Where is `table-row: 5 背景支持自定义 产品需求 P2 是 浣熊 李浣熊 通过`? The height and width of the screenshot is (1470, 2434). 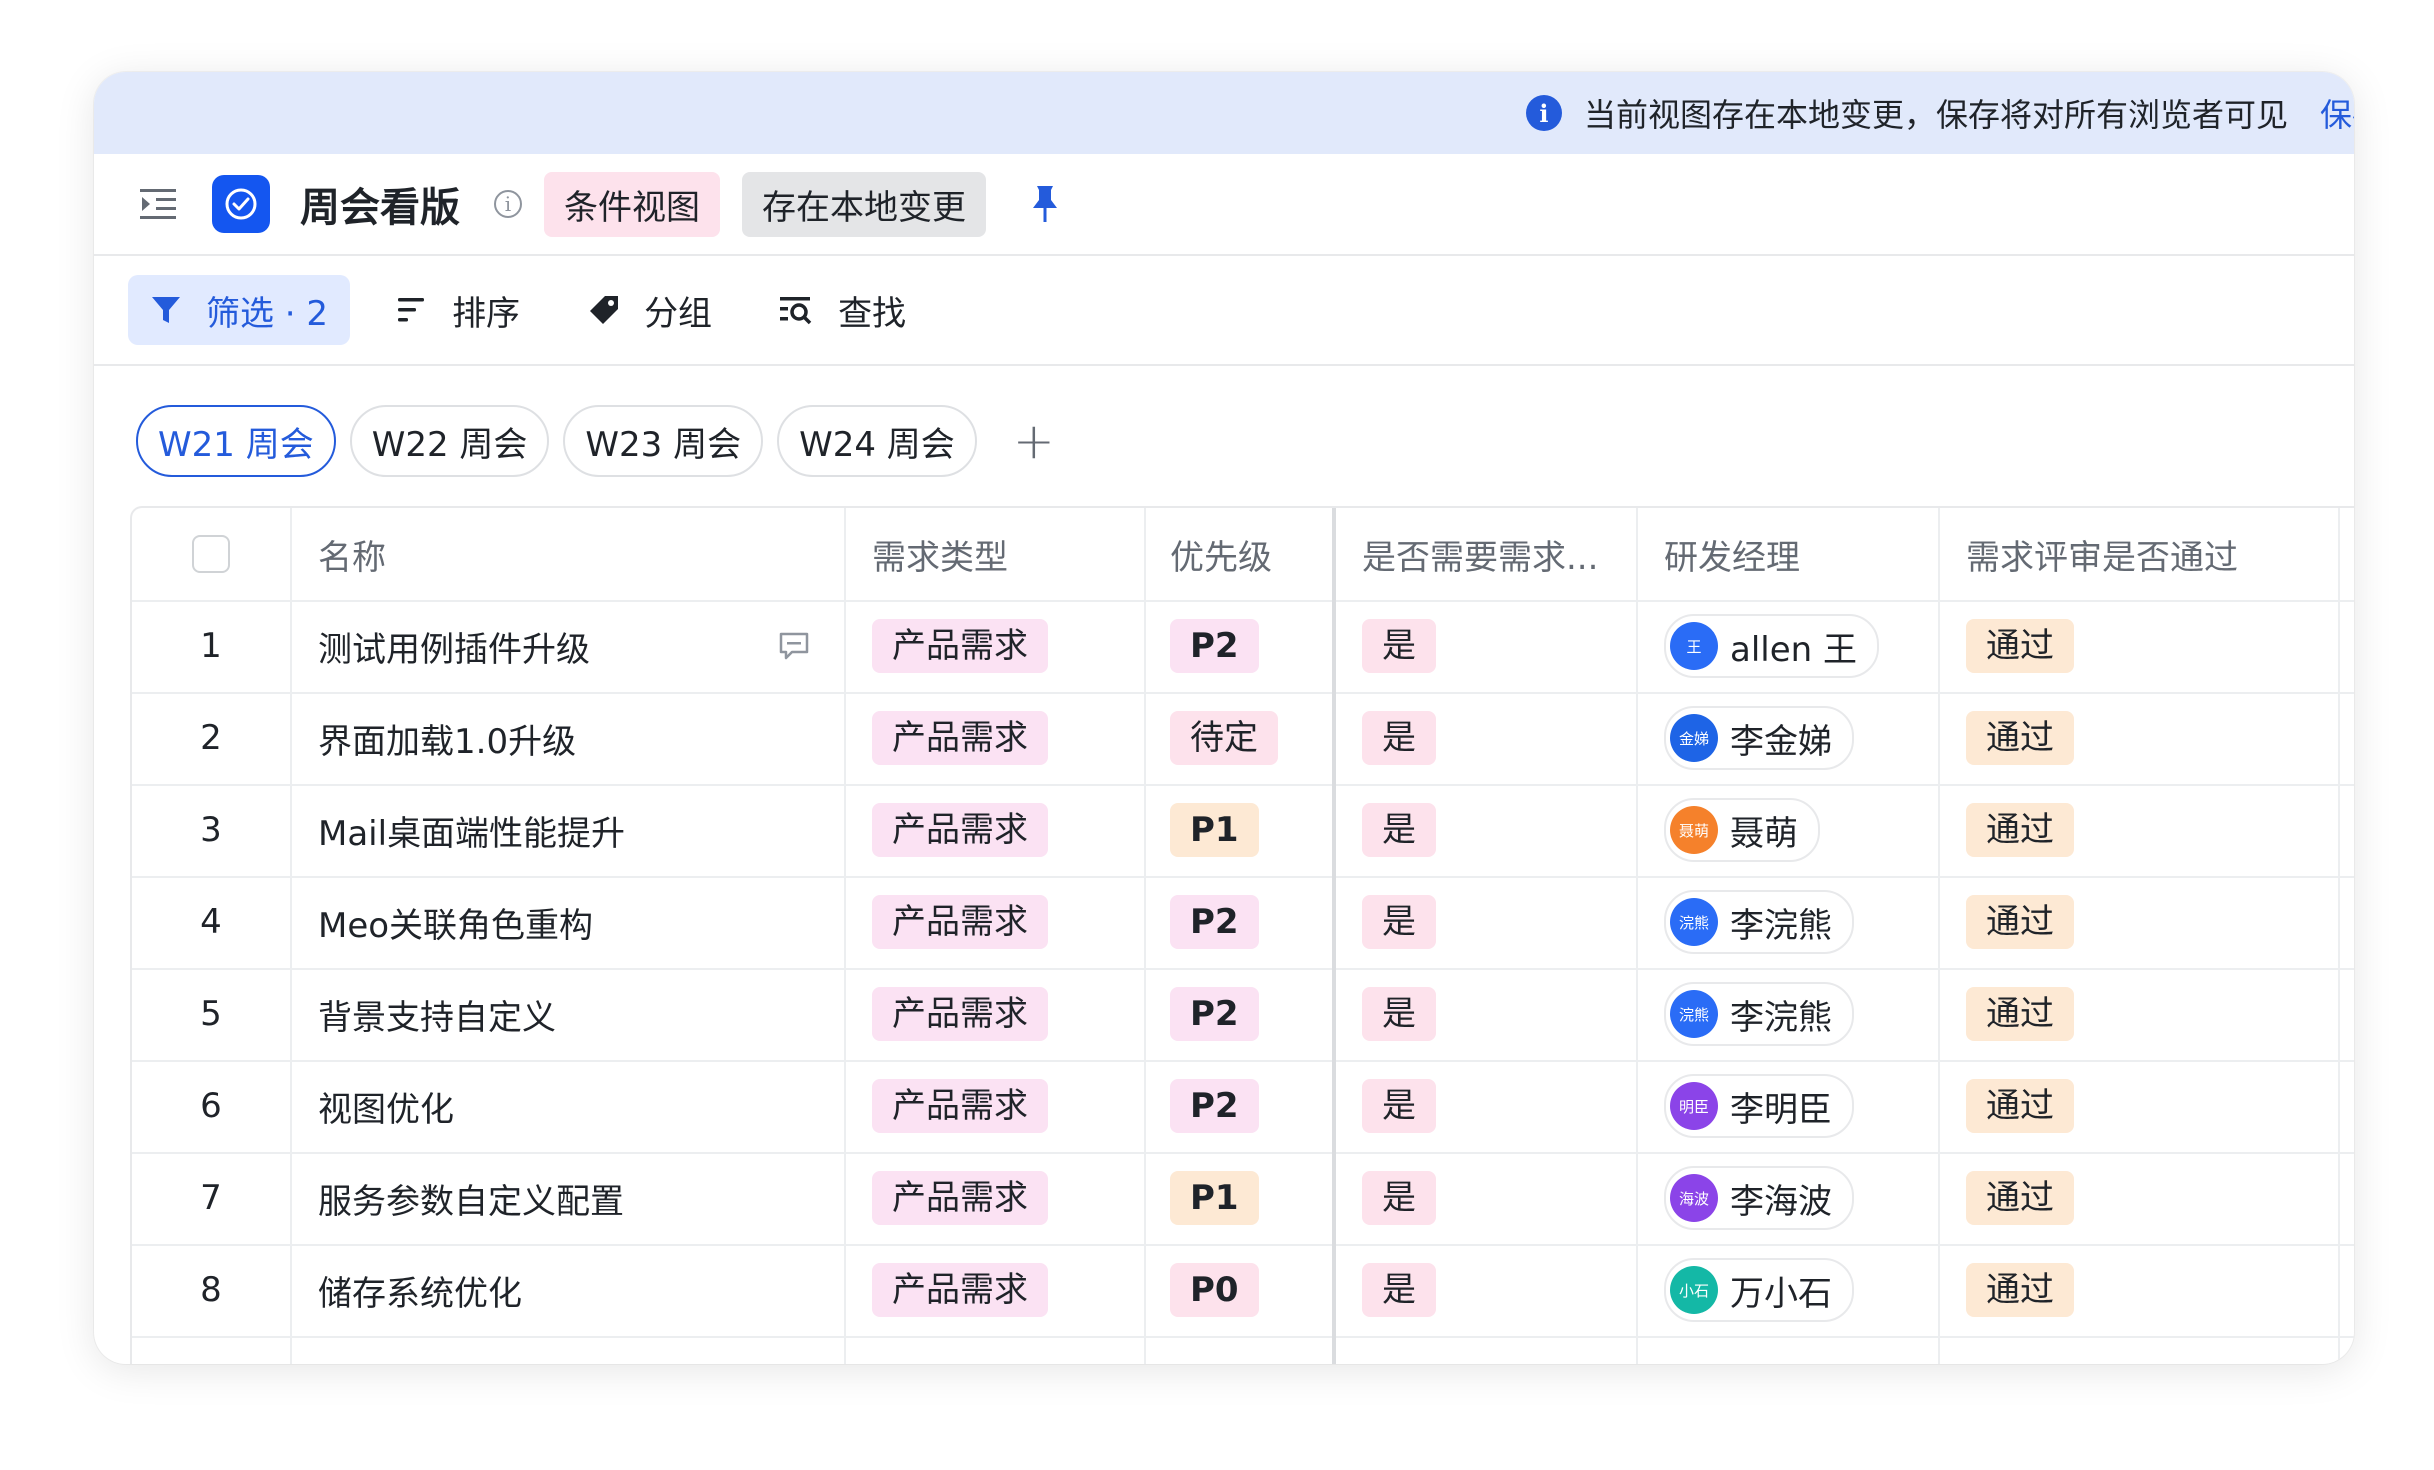
table-row: 5 背景支持自定义 产品需求 P2 是 浣熊 李浣熊 通过 is located at coordinates (1243, 1015).